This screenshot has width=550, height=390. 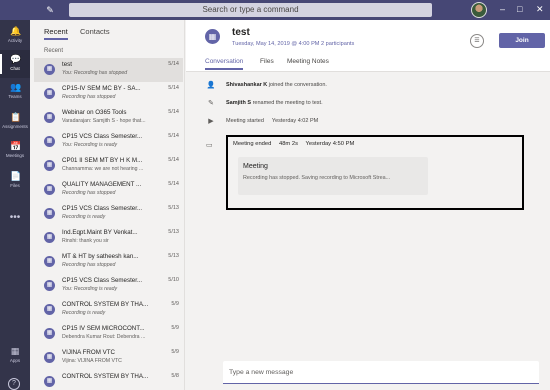 I want to click on person-add-icon: 👤, so click(x=211, y=85).